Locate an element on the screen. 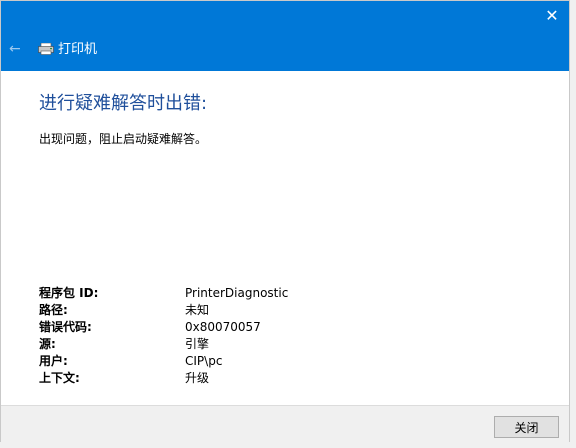 This screenshot has height=448, width=576. detail-label: 上下文: is located at coordinates (59, 378).